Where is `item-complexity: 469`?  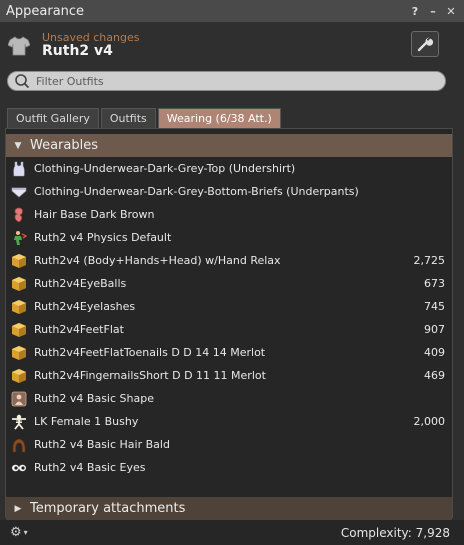 item-complexity: 469 is located at coordinates (434, 375).